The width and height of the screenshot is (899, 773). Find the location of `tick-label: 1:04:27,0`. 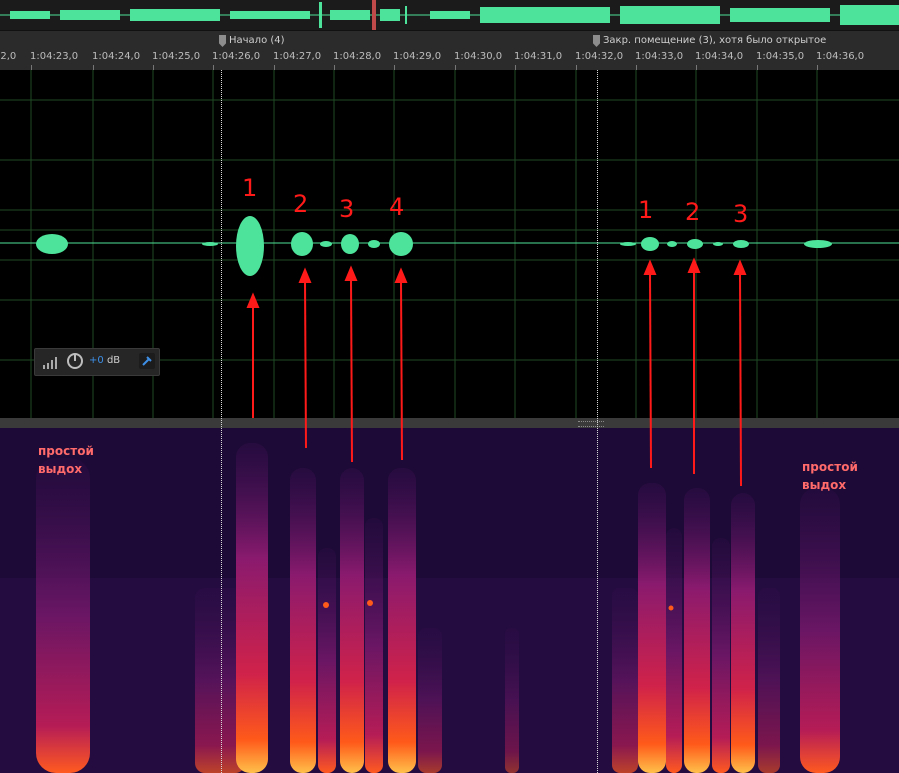

tick-label: 1:04:27,0 is located at coordinates (297, 56).